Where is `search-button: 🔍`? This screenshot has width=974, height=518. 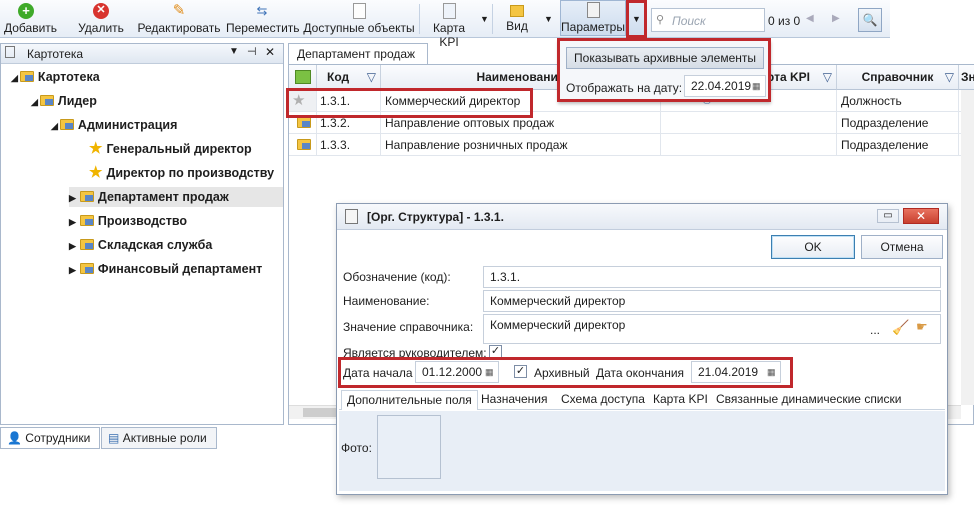
search-button: 🔍 is located at coordinates (870, 20).